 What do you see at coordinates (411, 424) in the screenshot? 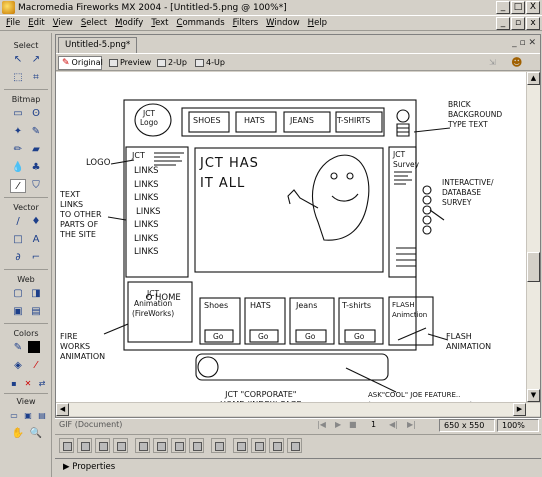
I see `frame-next-icon: ▶|` at bounding box center [411, 424].